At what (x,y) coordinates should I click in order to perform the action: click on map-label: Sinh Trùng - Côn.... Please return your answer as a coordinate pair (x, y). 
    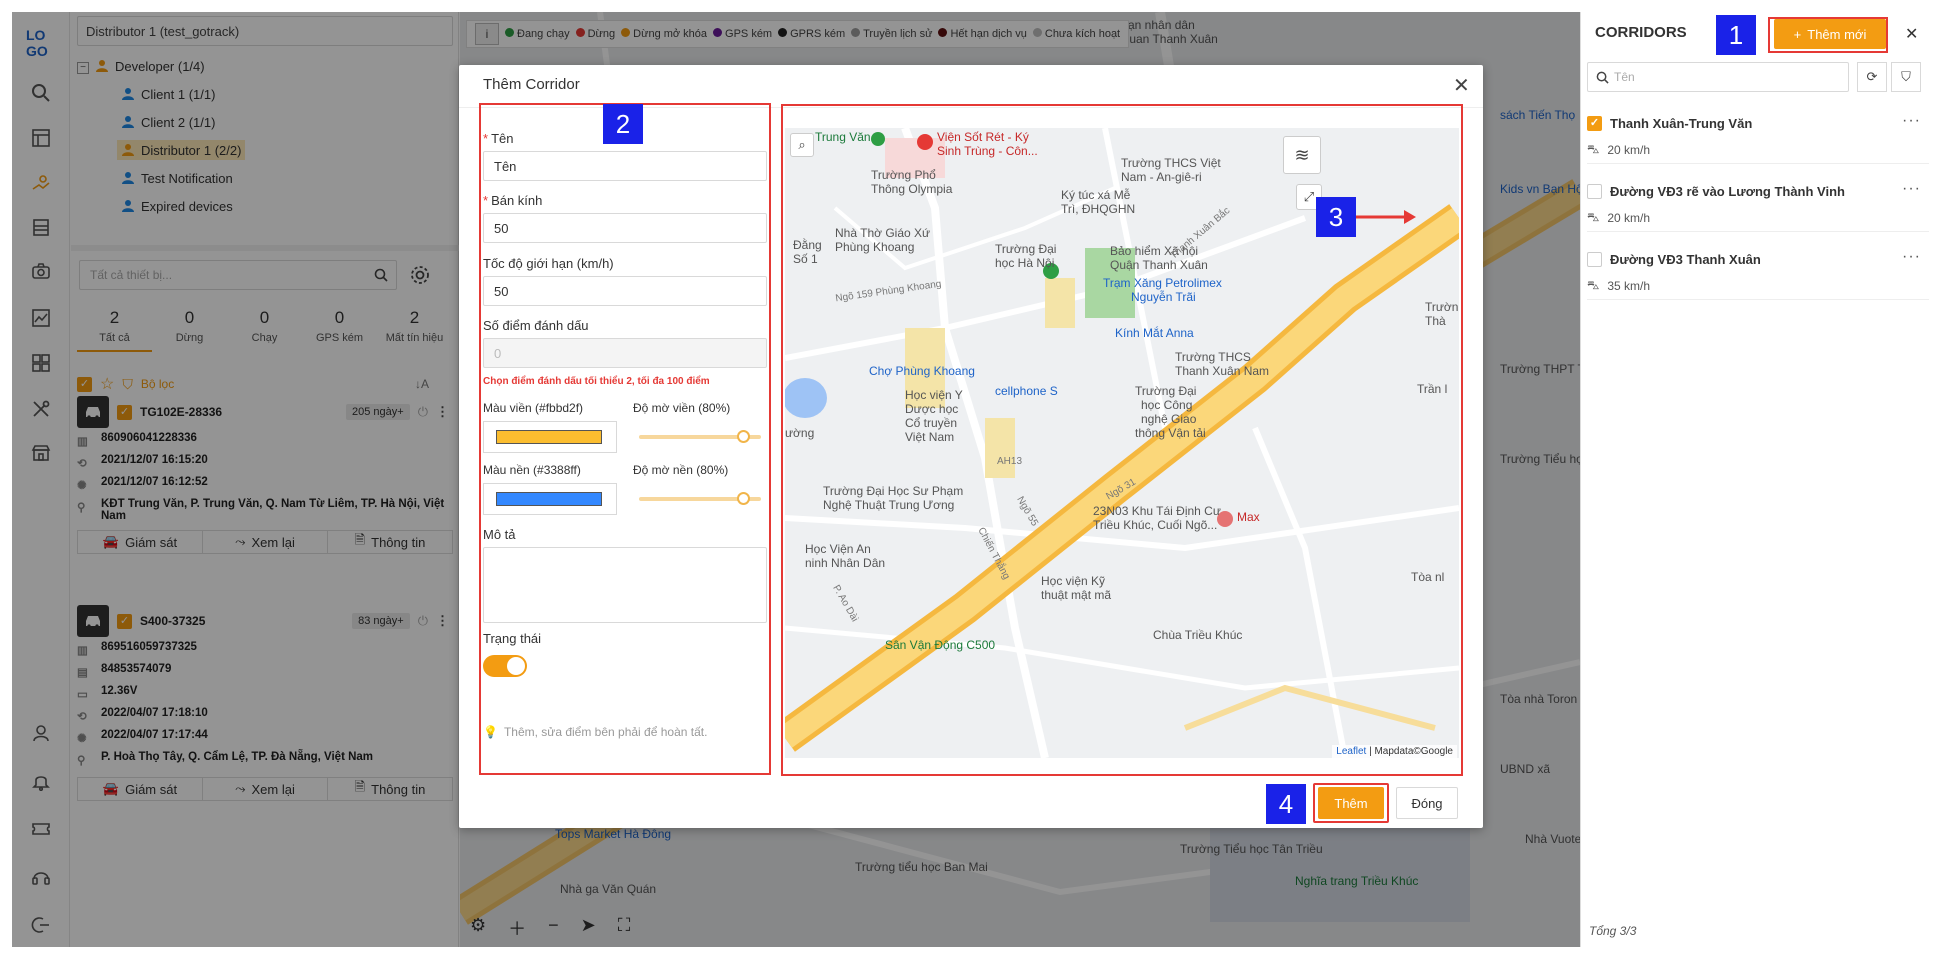
    Looking at the image, I should click on (987, 151).